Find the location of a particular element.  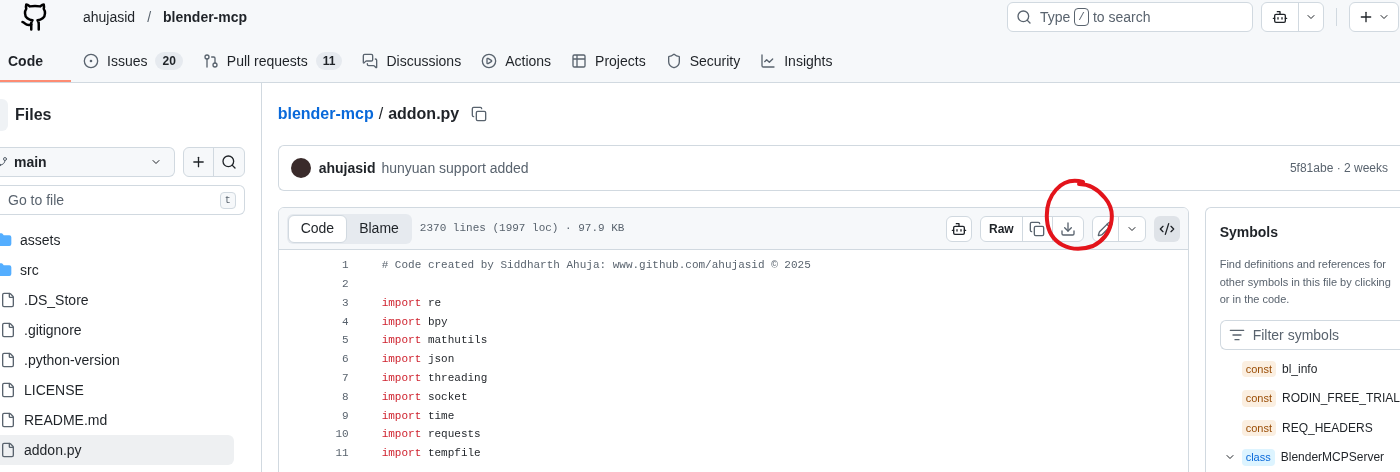

shield-icon is located at coordinates (673, 61).